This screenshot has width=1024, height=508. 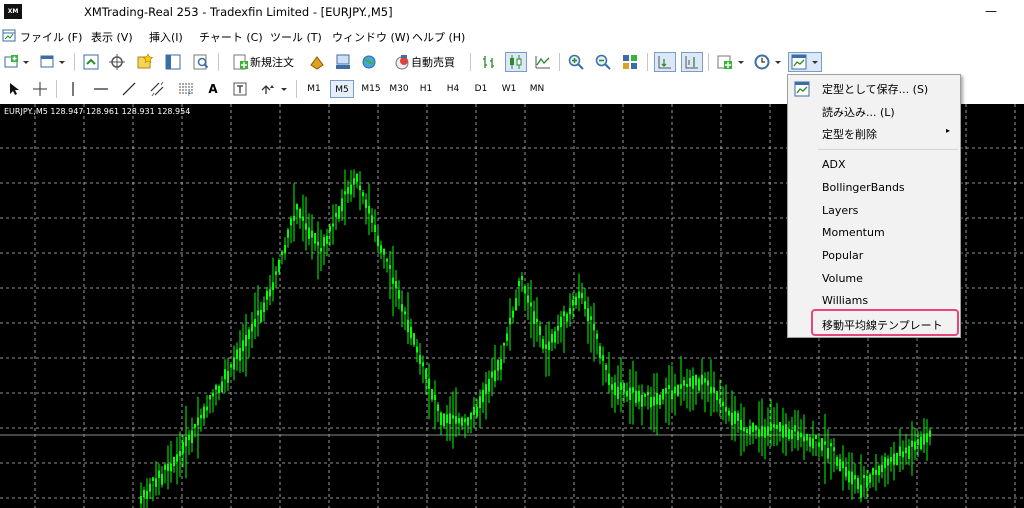 I want to click on menu-window: ウィンドウ (W), so click(x=371, y=37).